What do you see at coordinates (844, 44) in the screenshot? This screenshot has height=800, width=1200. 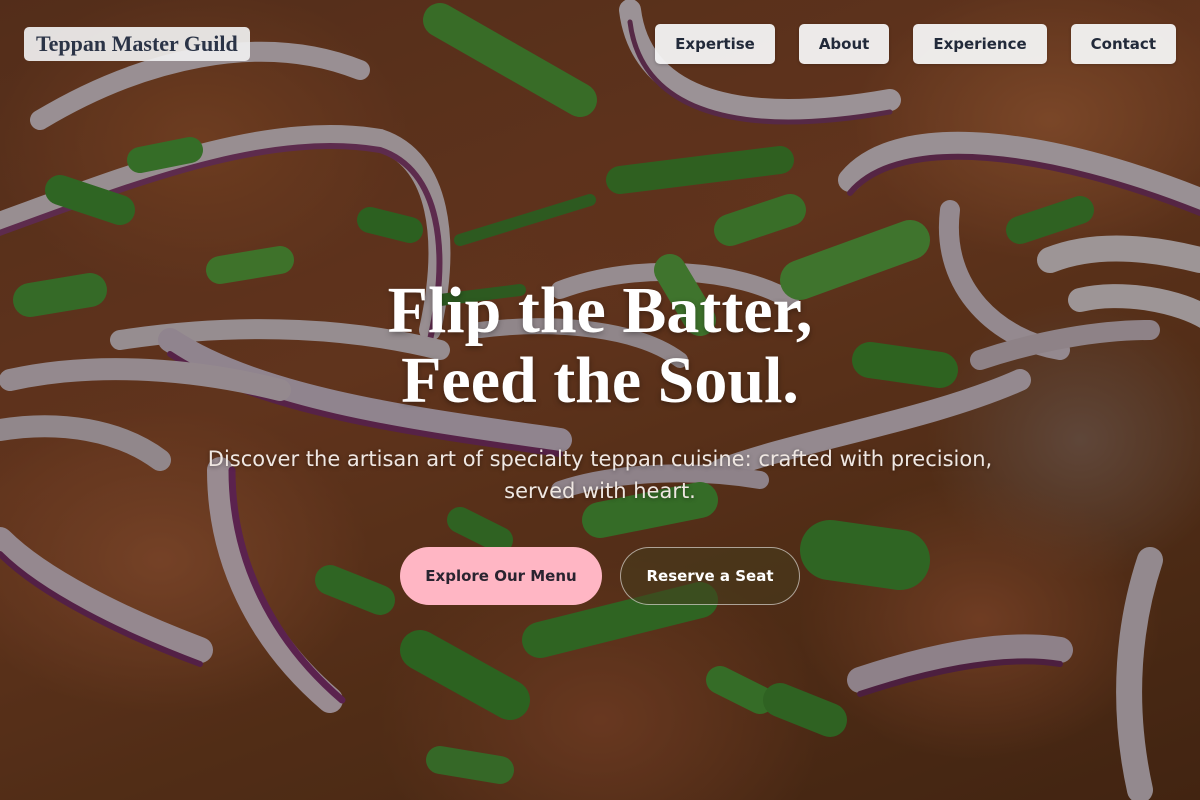 I see `nav-about-button: About` at bounding box center [844, 44].